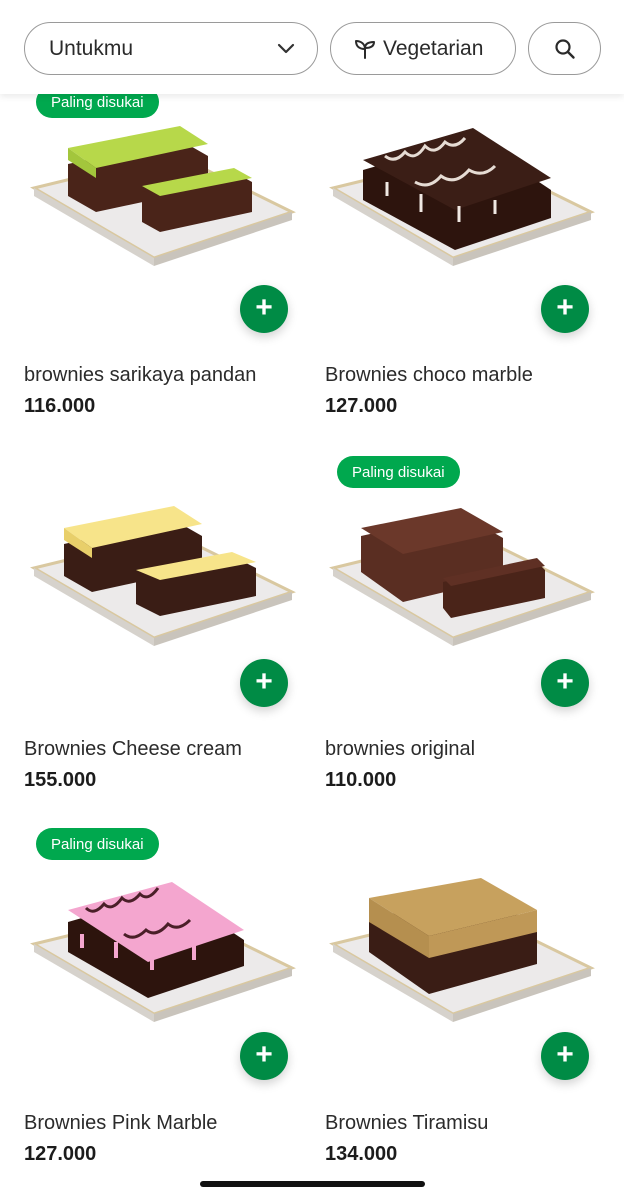  I want to click on product-name: Brownies Pink Marble, so click(121, 1123).